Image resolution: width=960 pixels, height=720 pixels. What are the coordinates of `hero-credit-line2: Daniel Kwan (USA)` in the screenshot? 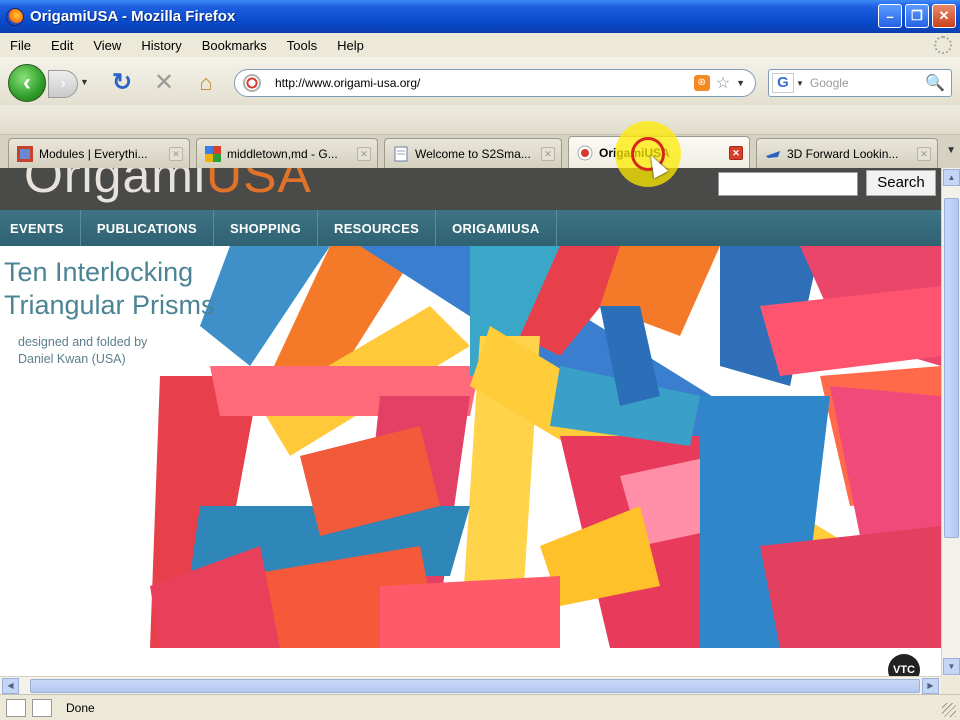 It's located at (72, 359).